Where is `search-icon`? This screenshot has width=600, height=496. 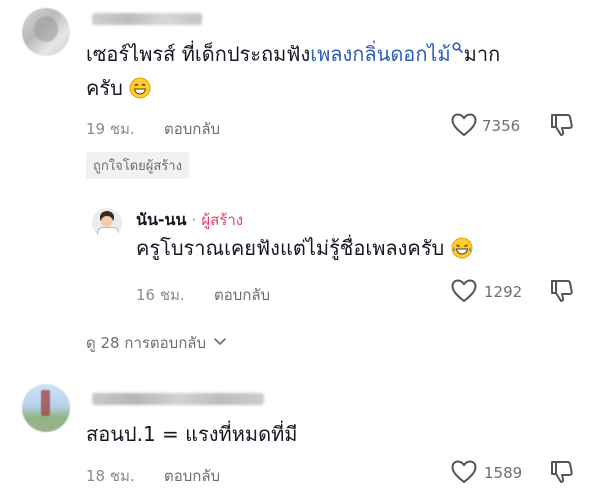 search-icon is located at coordinates (457, 47).